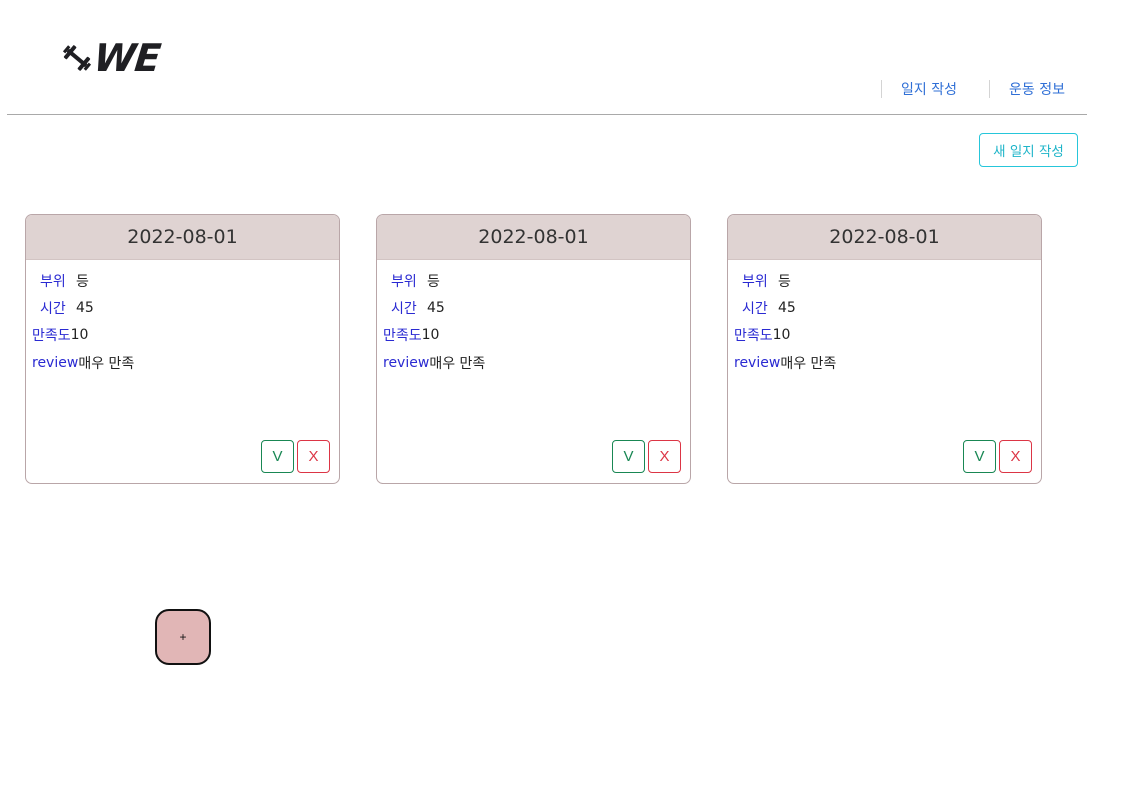 The width and height of the screenshot is (1121, 793). What do you see at coordinates (1028, 150) in the screenshot?
I see `new-log-button: 새 일지 작성` at bounding box center [1028, 150].